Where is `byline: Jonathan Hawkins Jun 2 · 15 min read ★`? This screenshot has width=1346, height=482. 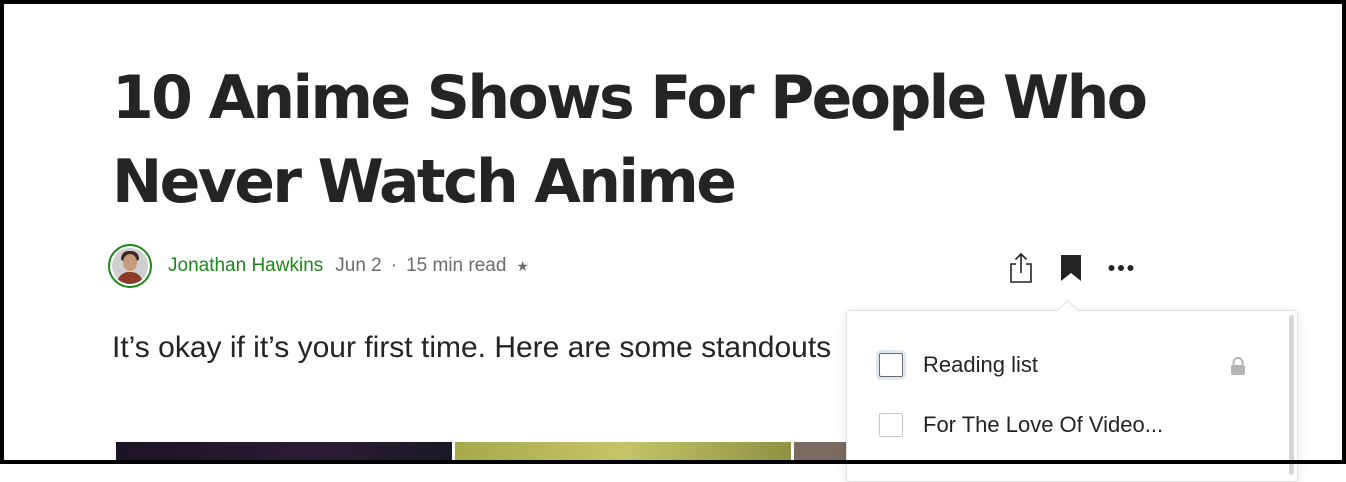
byline: Jonathan Hawkins Jun 2 · 15 min read ★ is located at coordinates (408, 266).